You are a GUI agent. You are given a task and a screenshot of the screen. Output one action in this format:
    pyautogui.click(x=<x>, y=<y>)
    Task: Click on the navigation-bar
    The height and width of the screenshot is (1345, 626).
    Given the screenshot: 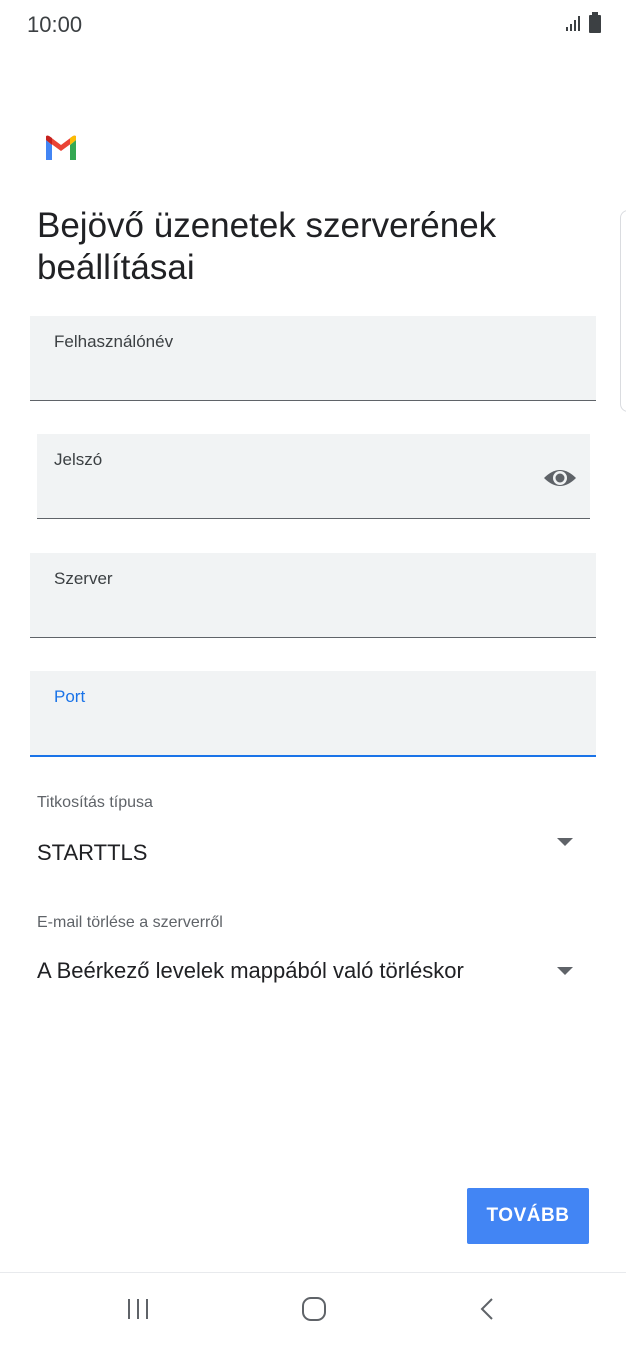 What is the action you would take?
    pyautogui.click(x=313, y=1308)
    